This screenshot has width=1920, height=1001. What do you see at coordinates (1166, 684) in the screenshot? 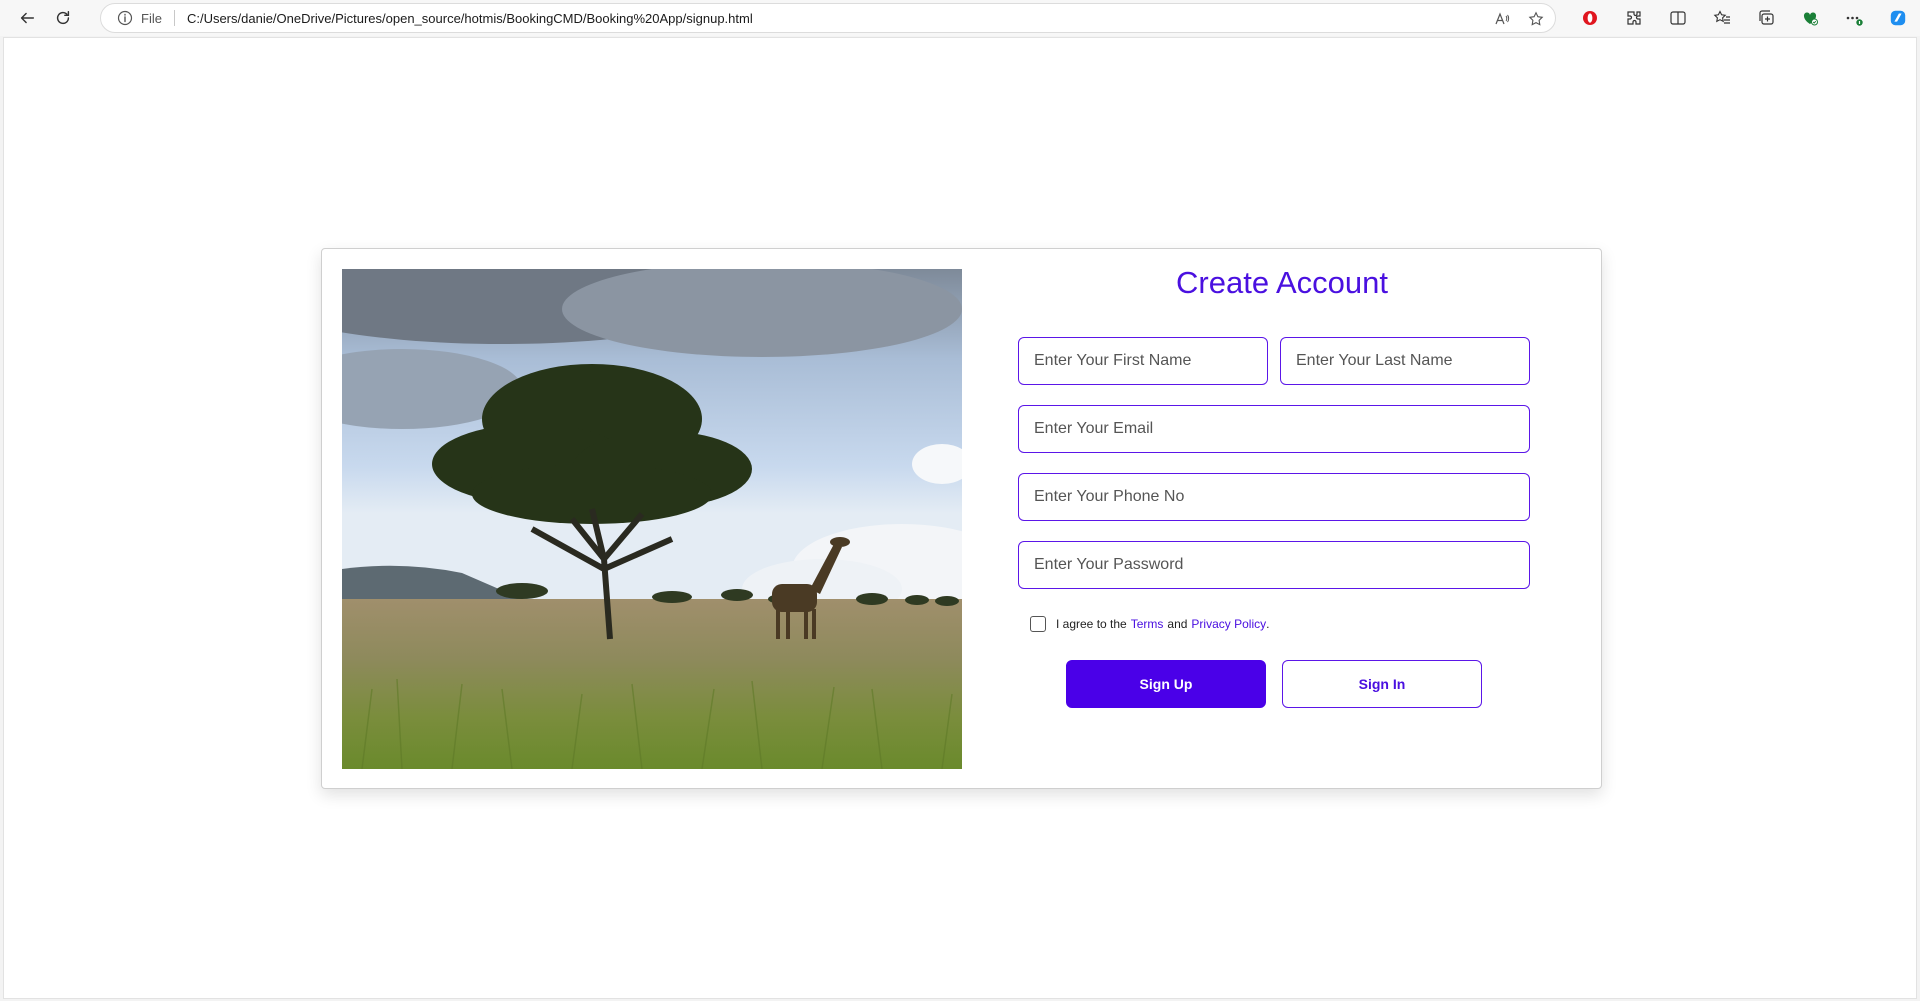
I see `sign-up-button: Sign Up` at bounding box center [1166, 684].